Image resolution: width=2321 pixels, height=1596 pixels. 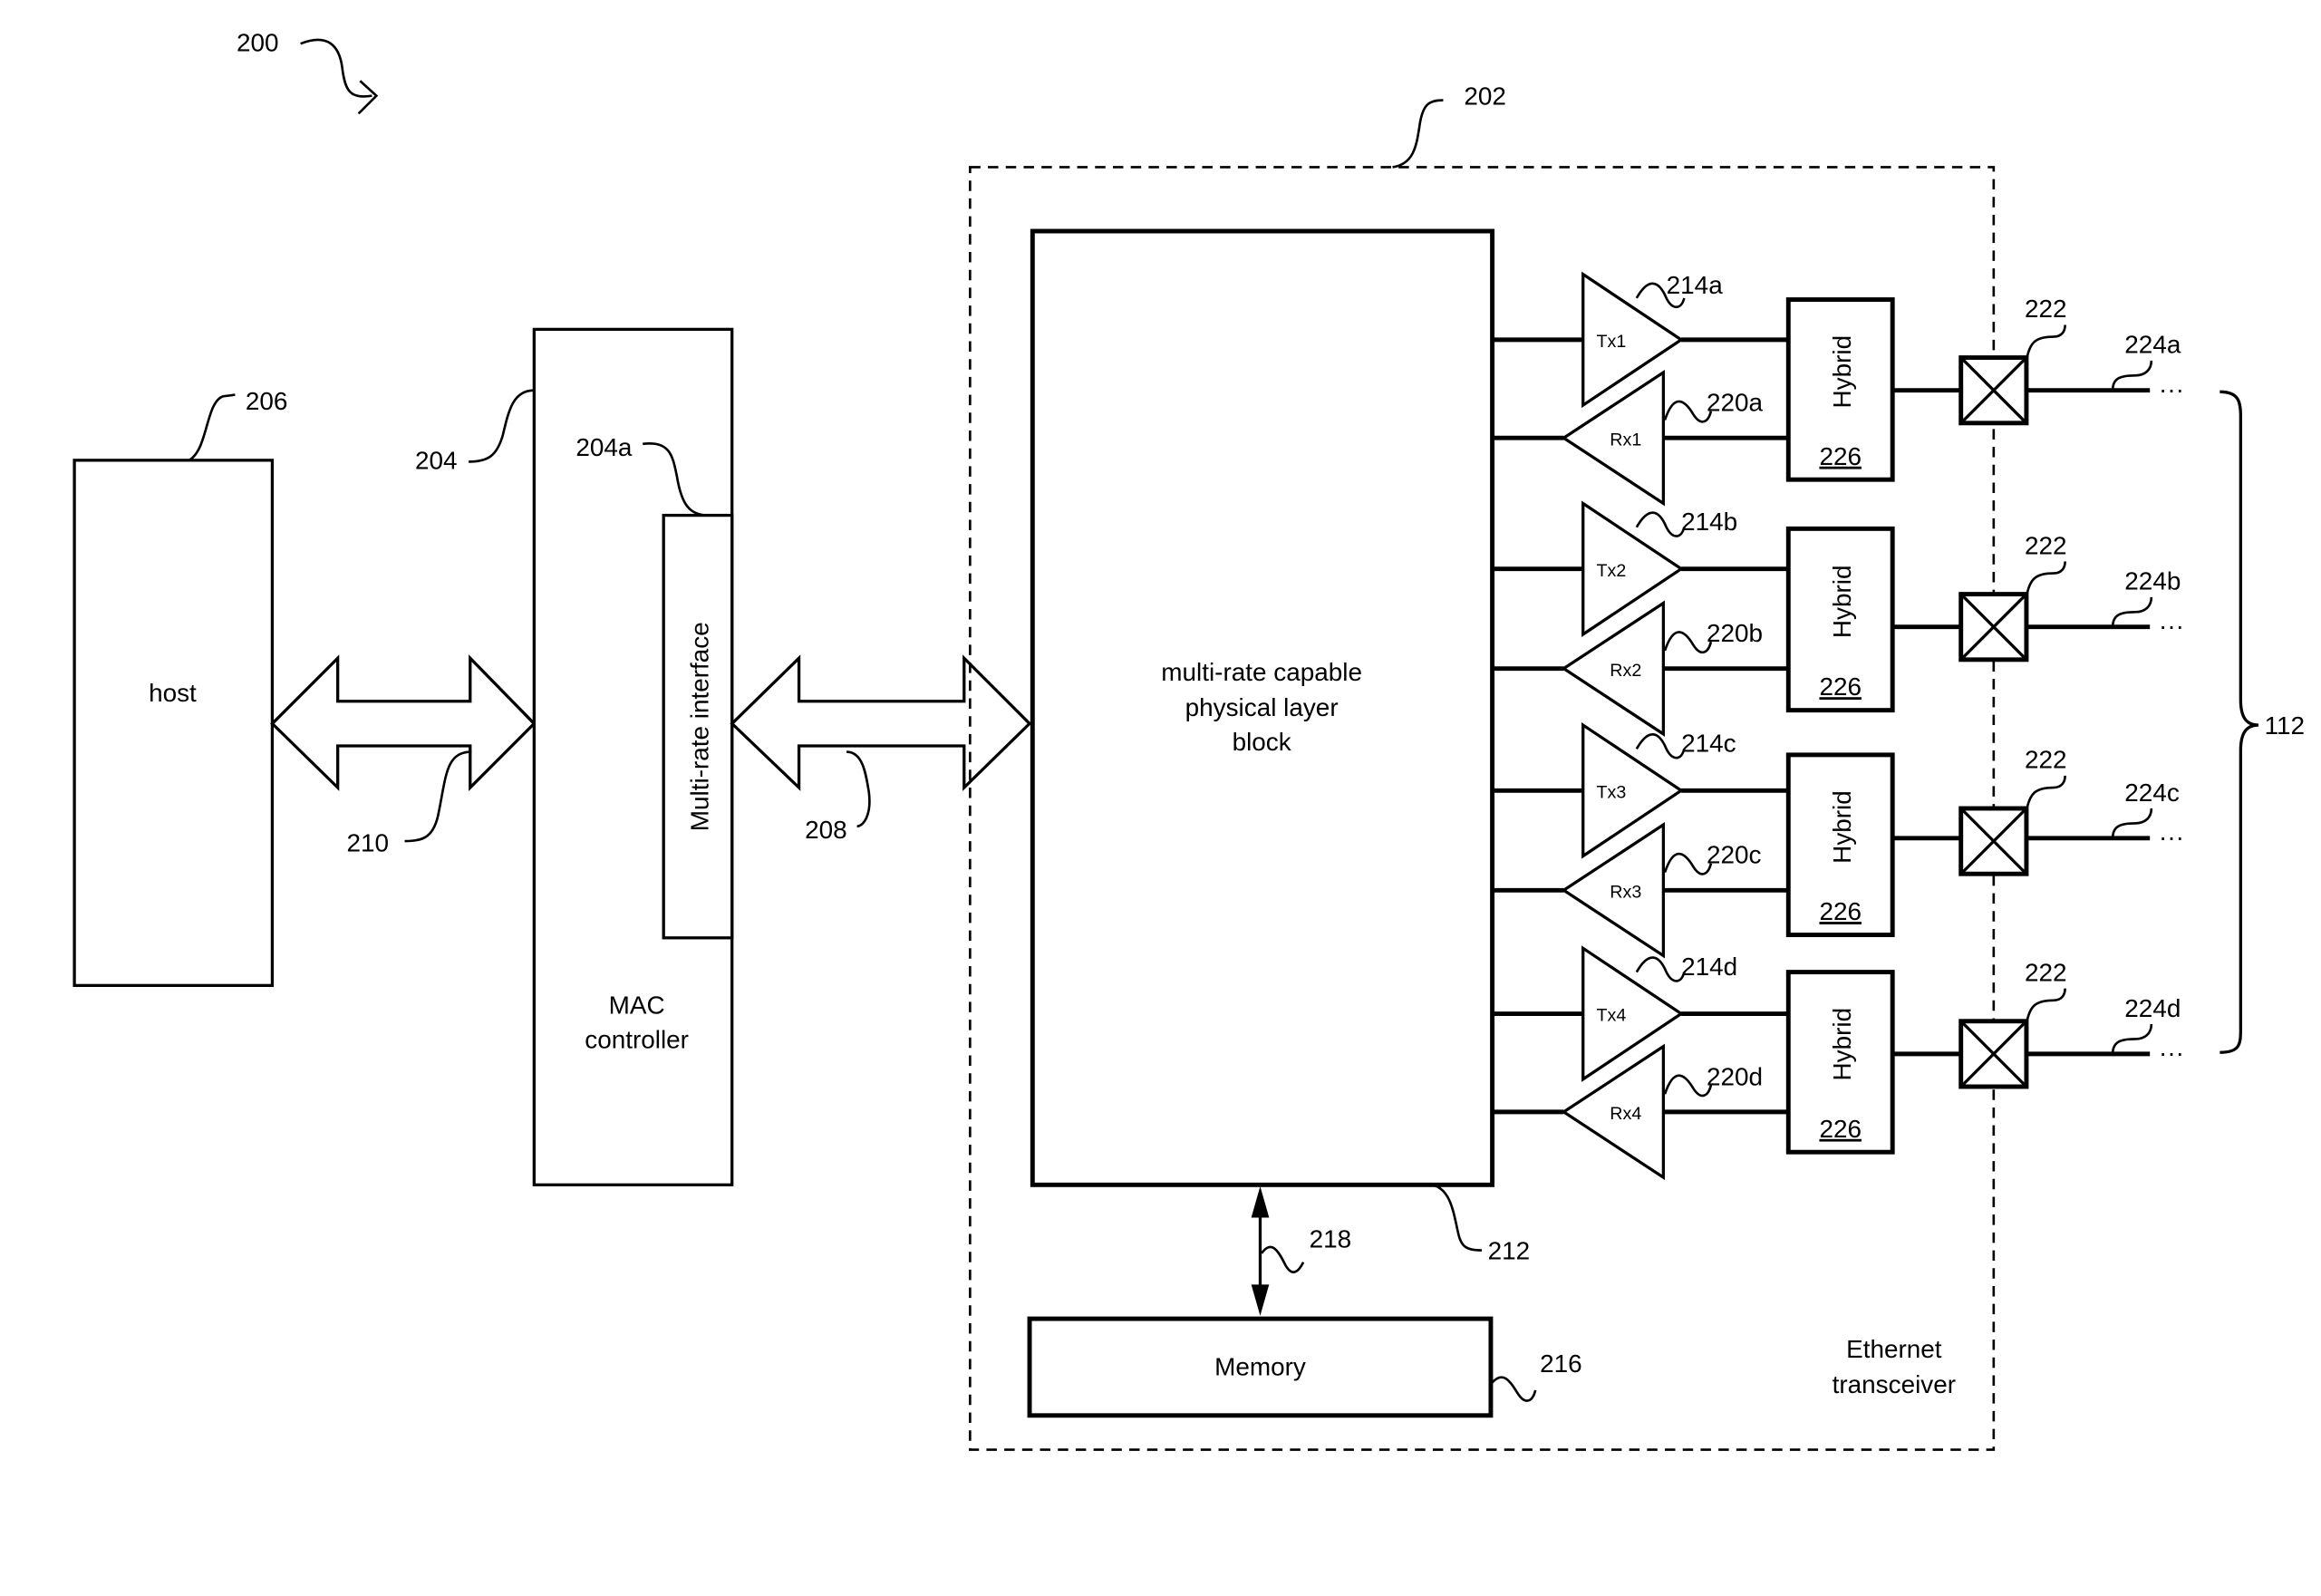 What do you see at coordinates (2262, 722) in the screenshot?
I see `cable-bracket: 112` at bounding box center [2262, 722].